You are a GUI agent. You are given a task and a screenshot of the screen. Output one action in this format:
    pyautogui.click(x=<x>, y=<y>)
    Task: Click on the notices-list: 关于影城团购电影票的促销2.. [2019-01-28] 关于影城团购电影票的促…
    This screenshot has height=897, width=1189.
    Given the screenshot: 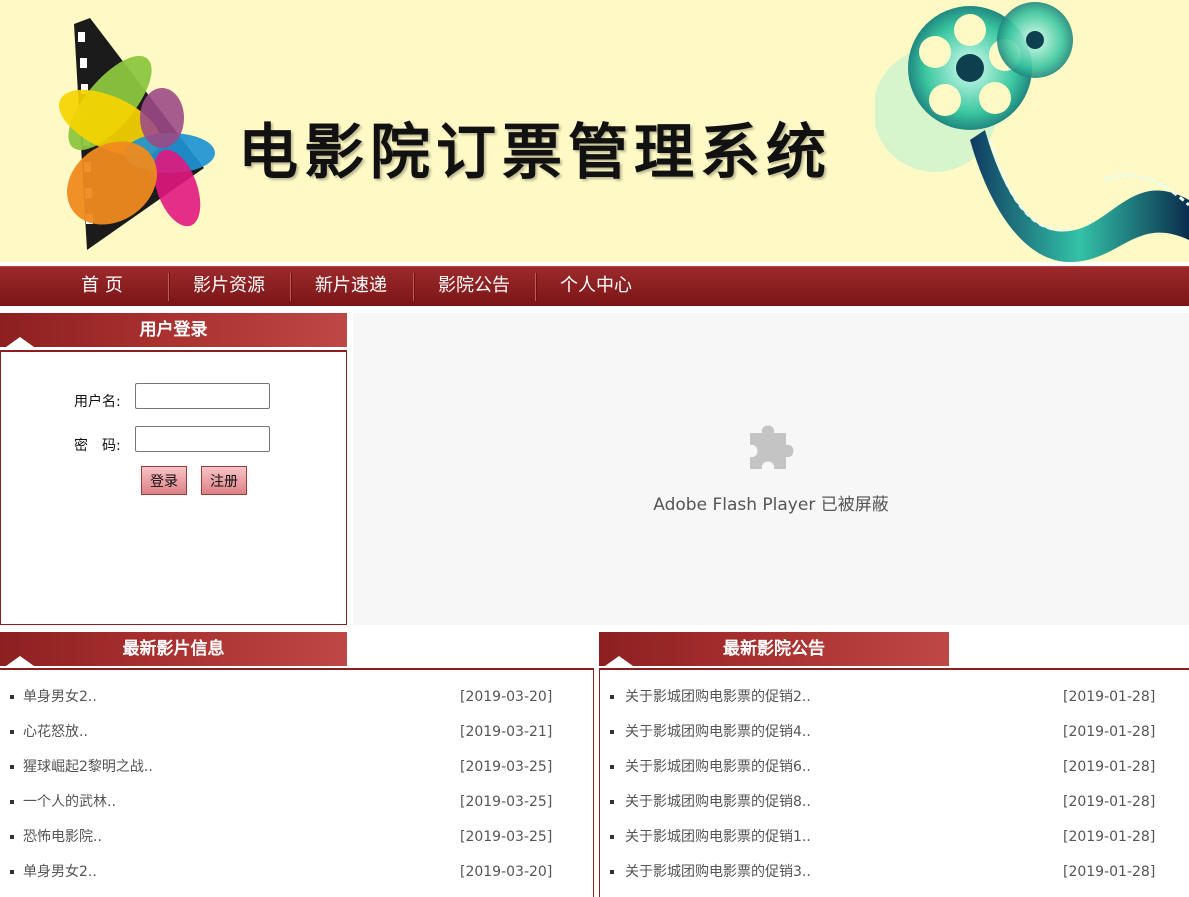 What is the action you would take?
    pyautogui.click(x=894, y=782)
    